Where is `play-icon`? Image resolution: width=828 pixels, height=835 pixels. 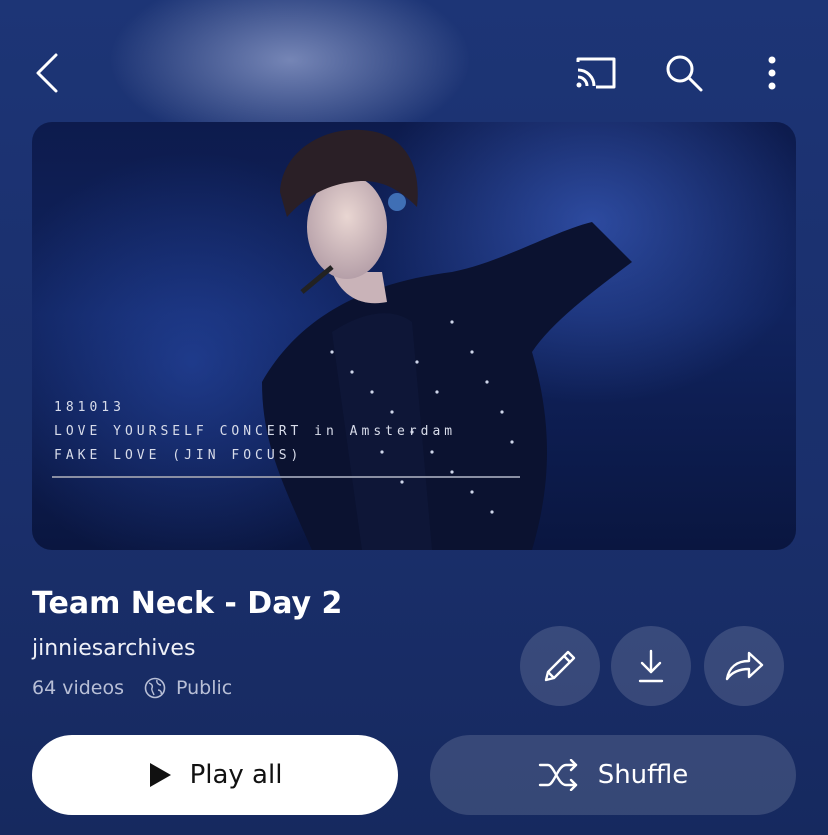
play-icon is located at coordinates (160, 775).